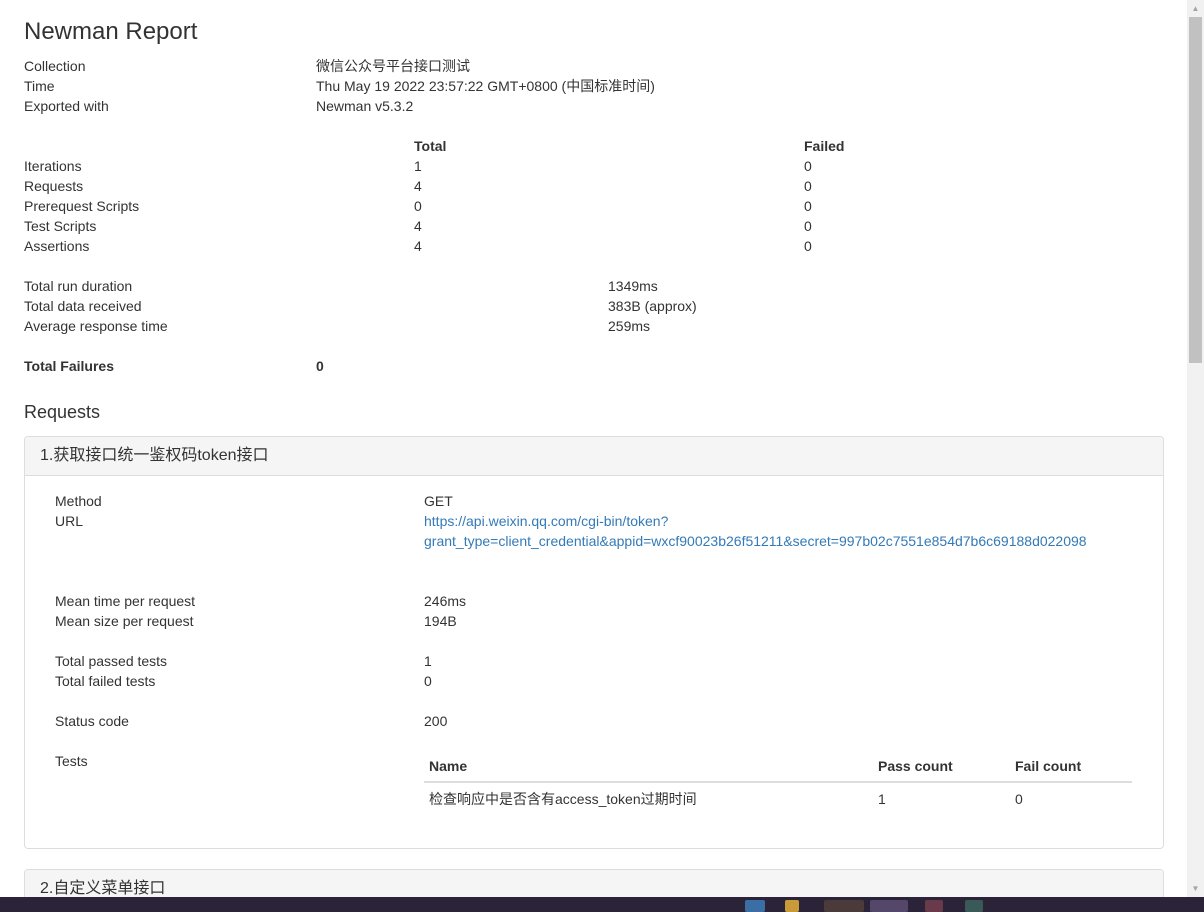 This screenshot has height=912, width=1204. Describe the element at coordinates (1195, 448) in the screenshot. I see `vertical-scrollbar: ▲ ▼` at that location.